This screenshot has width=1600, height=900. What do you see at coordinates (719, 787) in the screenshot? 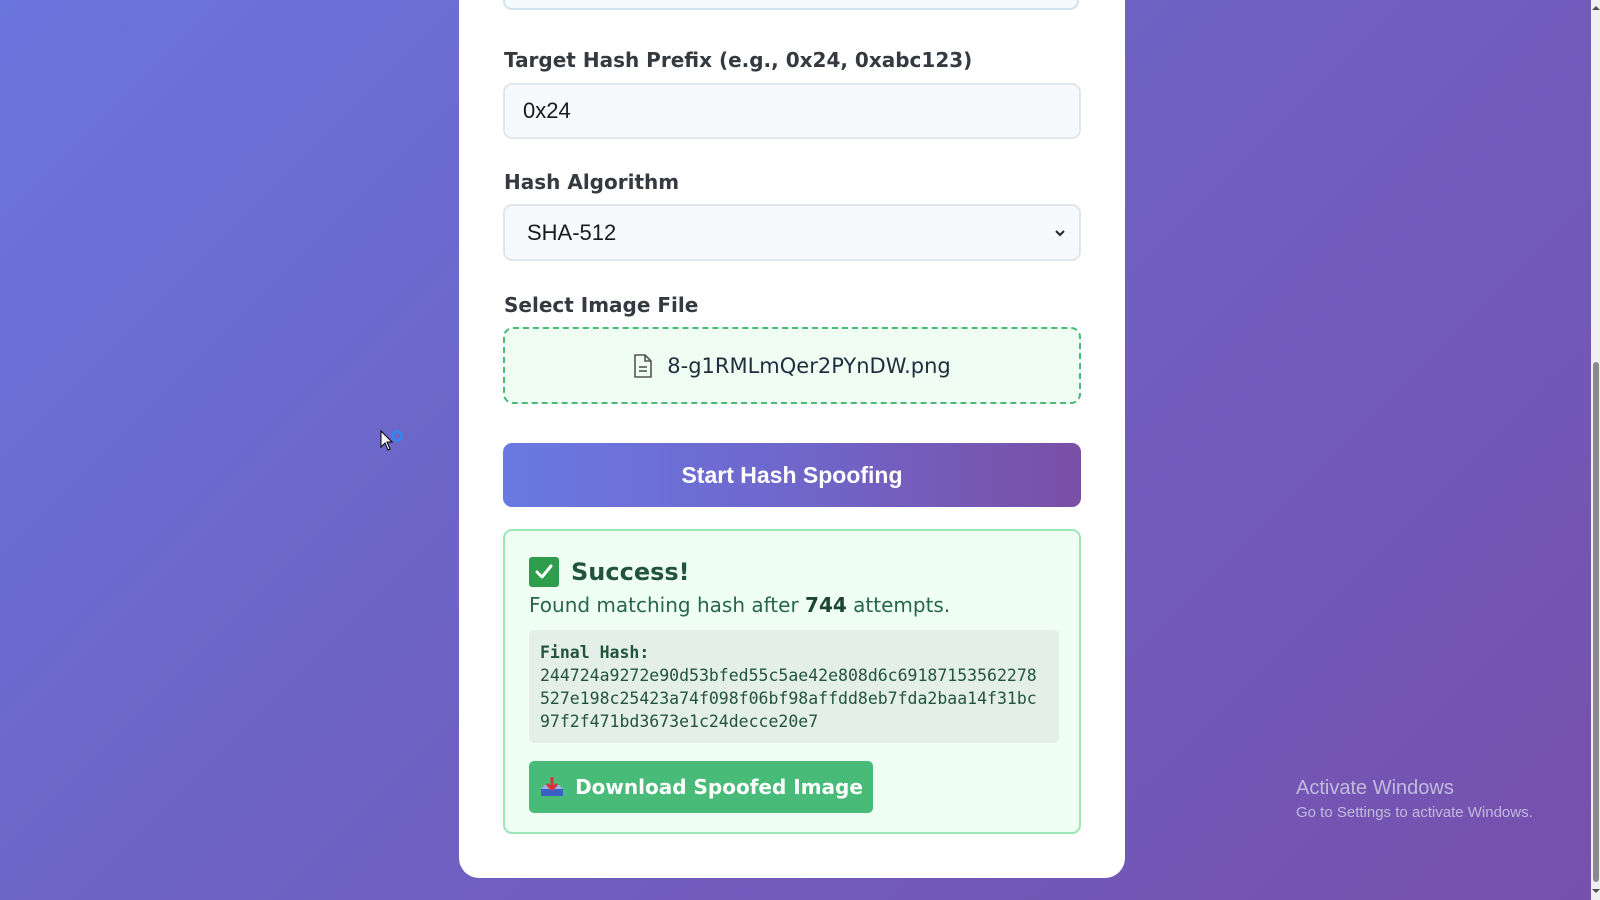
I see `download-label: Download Spoofed Image` at bounding box center [719, 787].